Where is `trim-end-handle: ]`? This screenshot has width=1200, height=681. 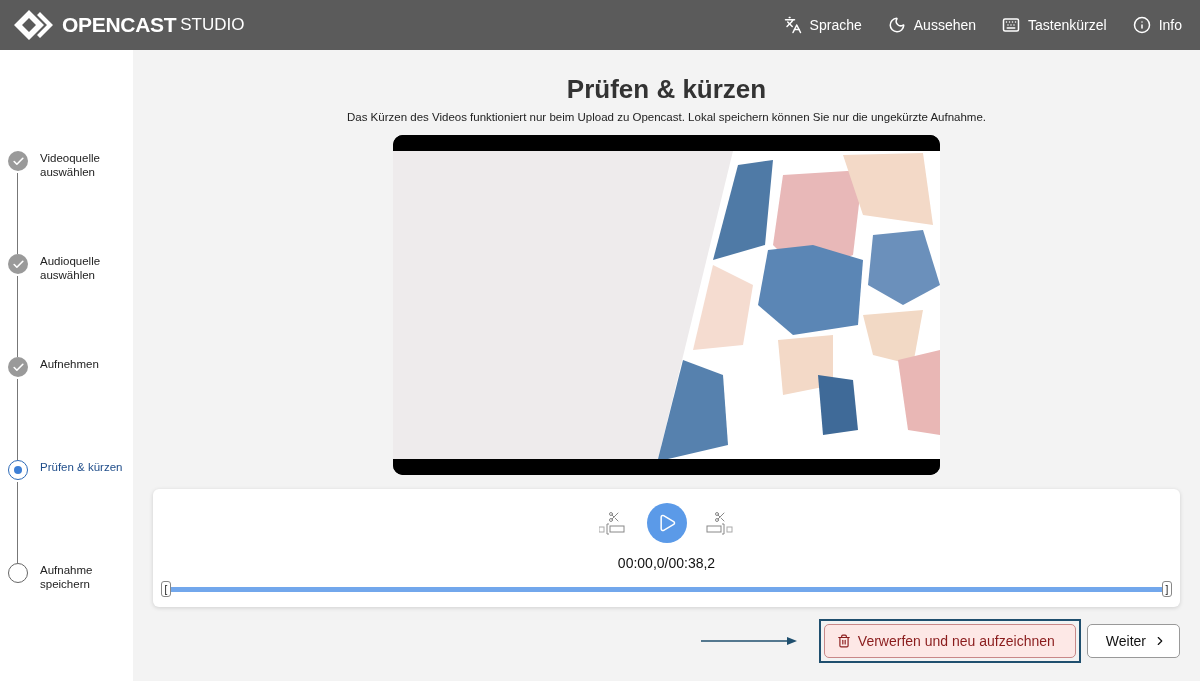 trim-end-handle: ] is located at coordinates (1167, 589).